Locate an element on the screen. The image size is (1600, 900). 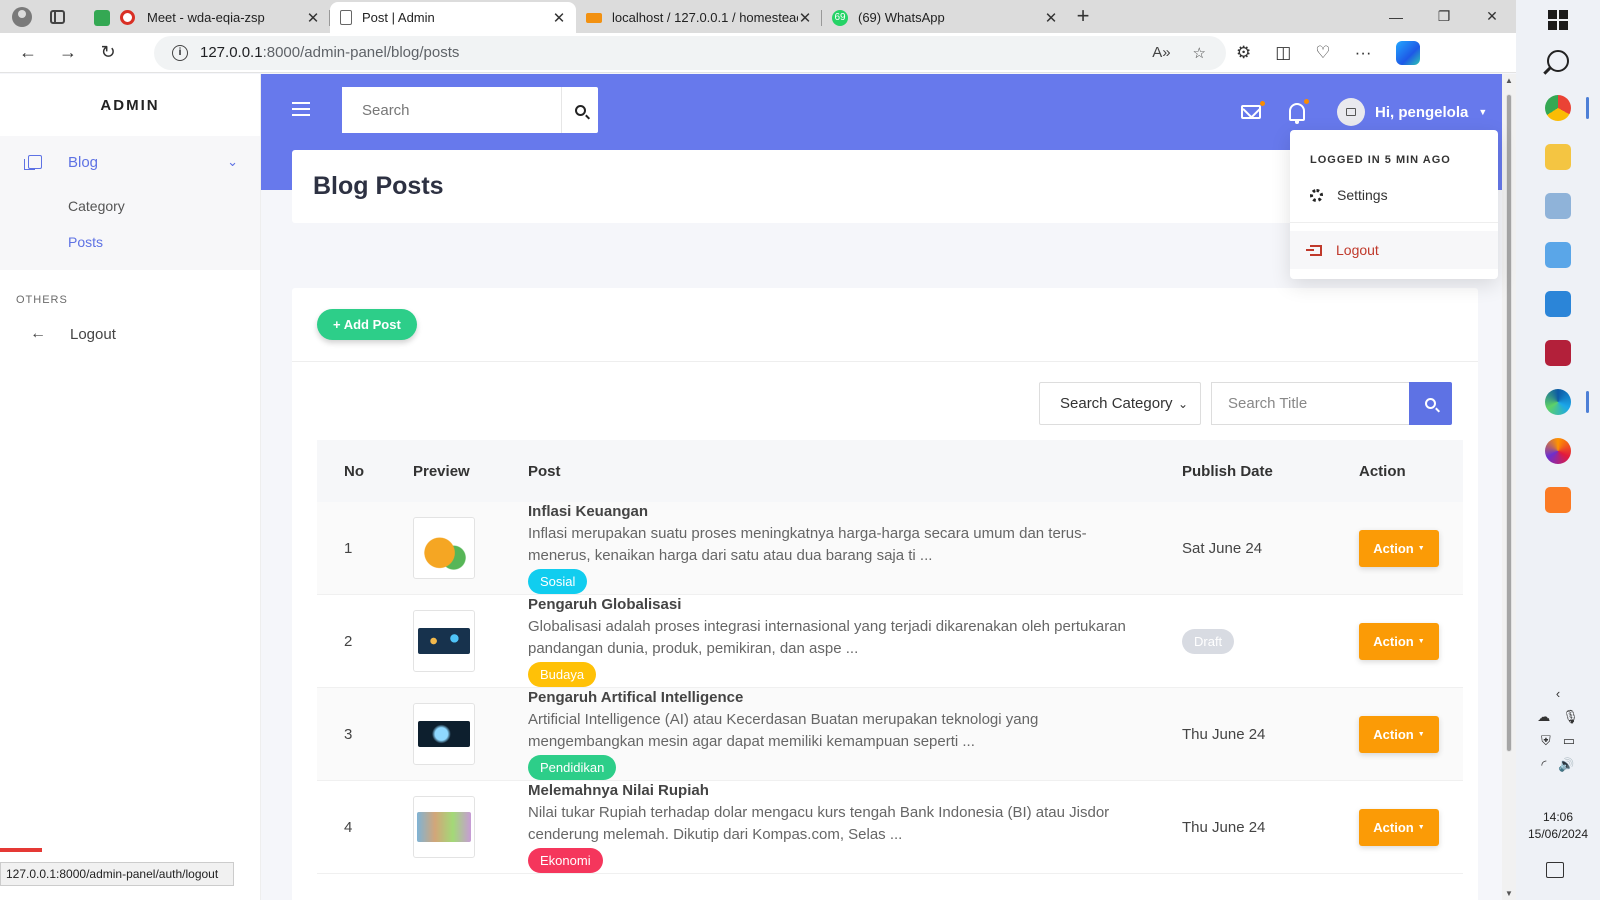
preview-cell is located at coordinates (470, 734).